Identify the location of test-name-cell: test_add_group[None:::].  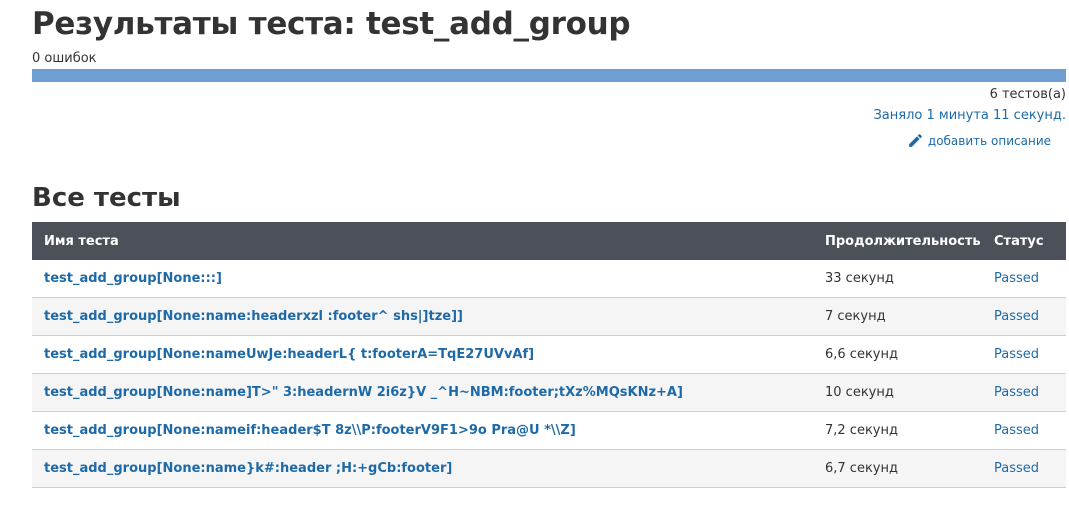
(422, 279).